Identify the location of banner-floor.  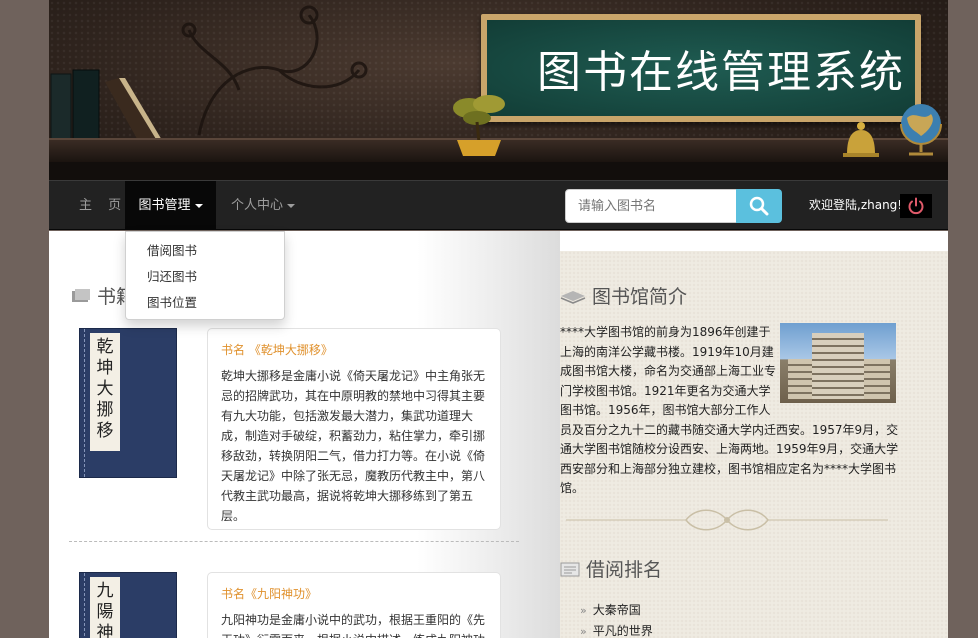
(498, 171).